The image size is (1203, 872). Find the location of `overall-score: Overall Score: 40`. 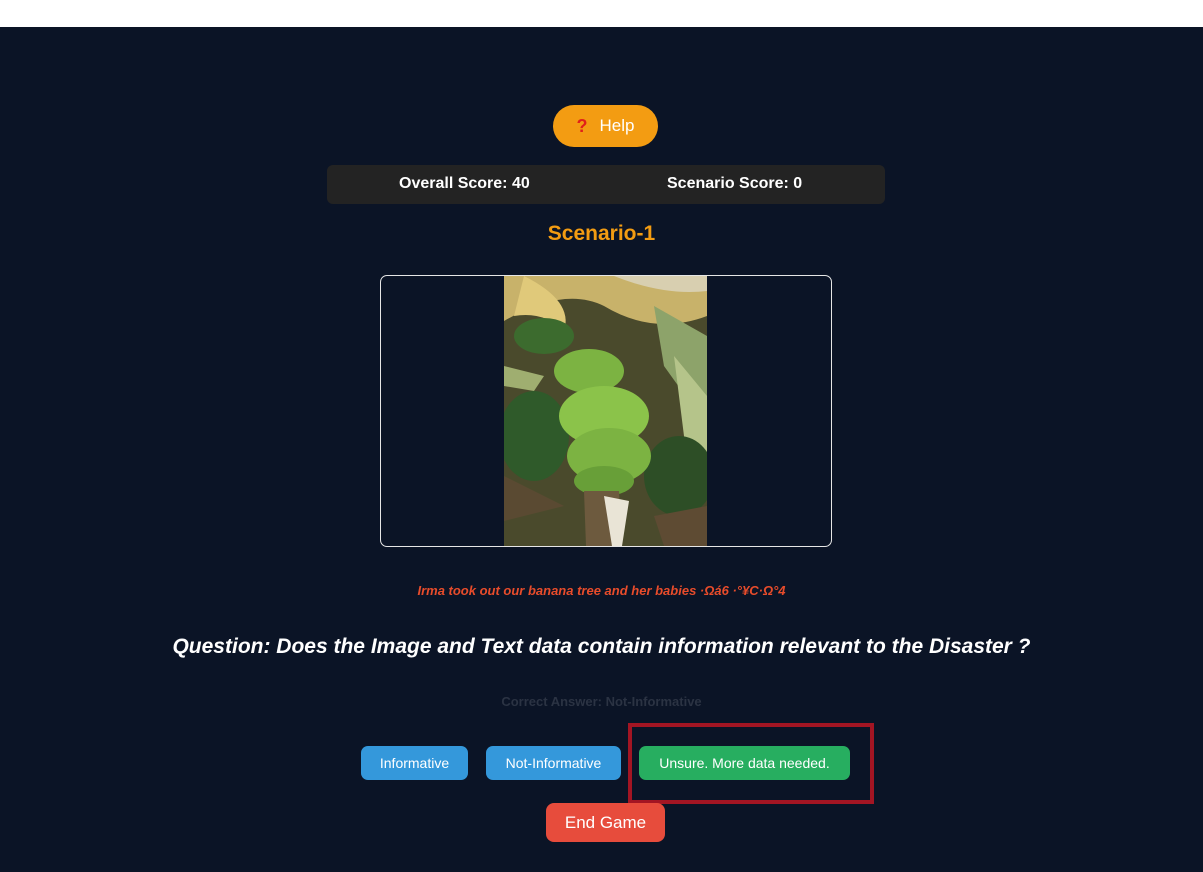

overall-score: Overall Score: 40 is located at coordinates (464, 183).